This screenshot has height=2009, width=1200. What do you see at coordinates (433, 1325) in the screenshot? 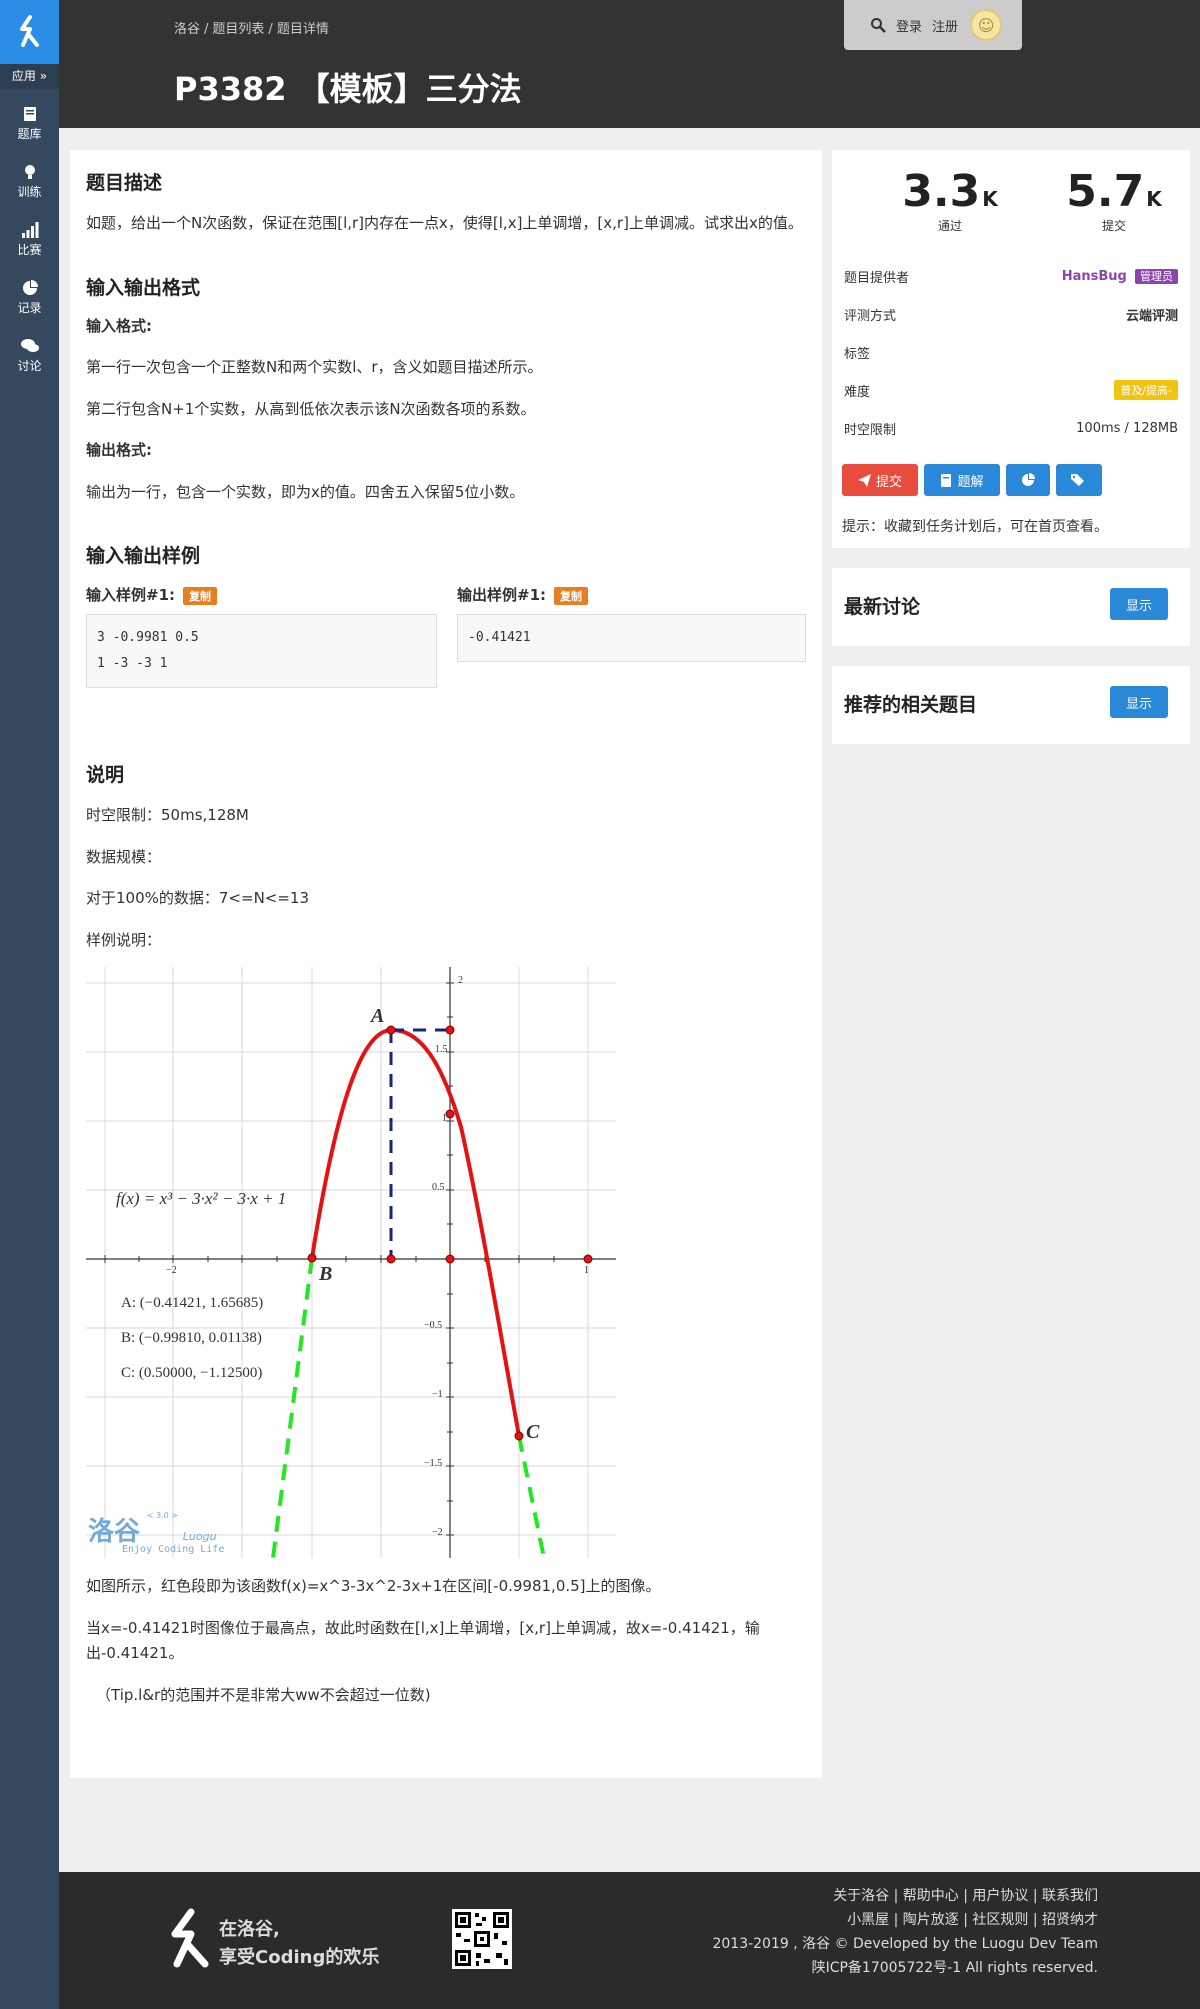
I see `y-tick-label: −0.5` at bounding box center [433, 1325].